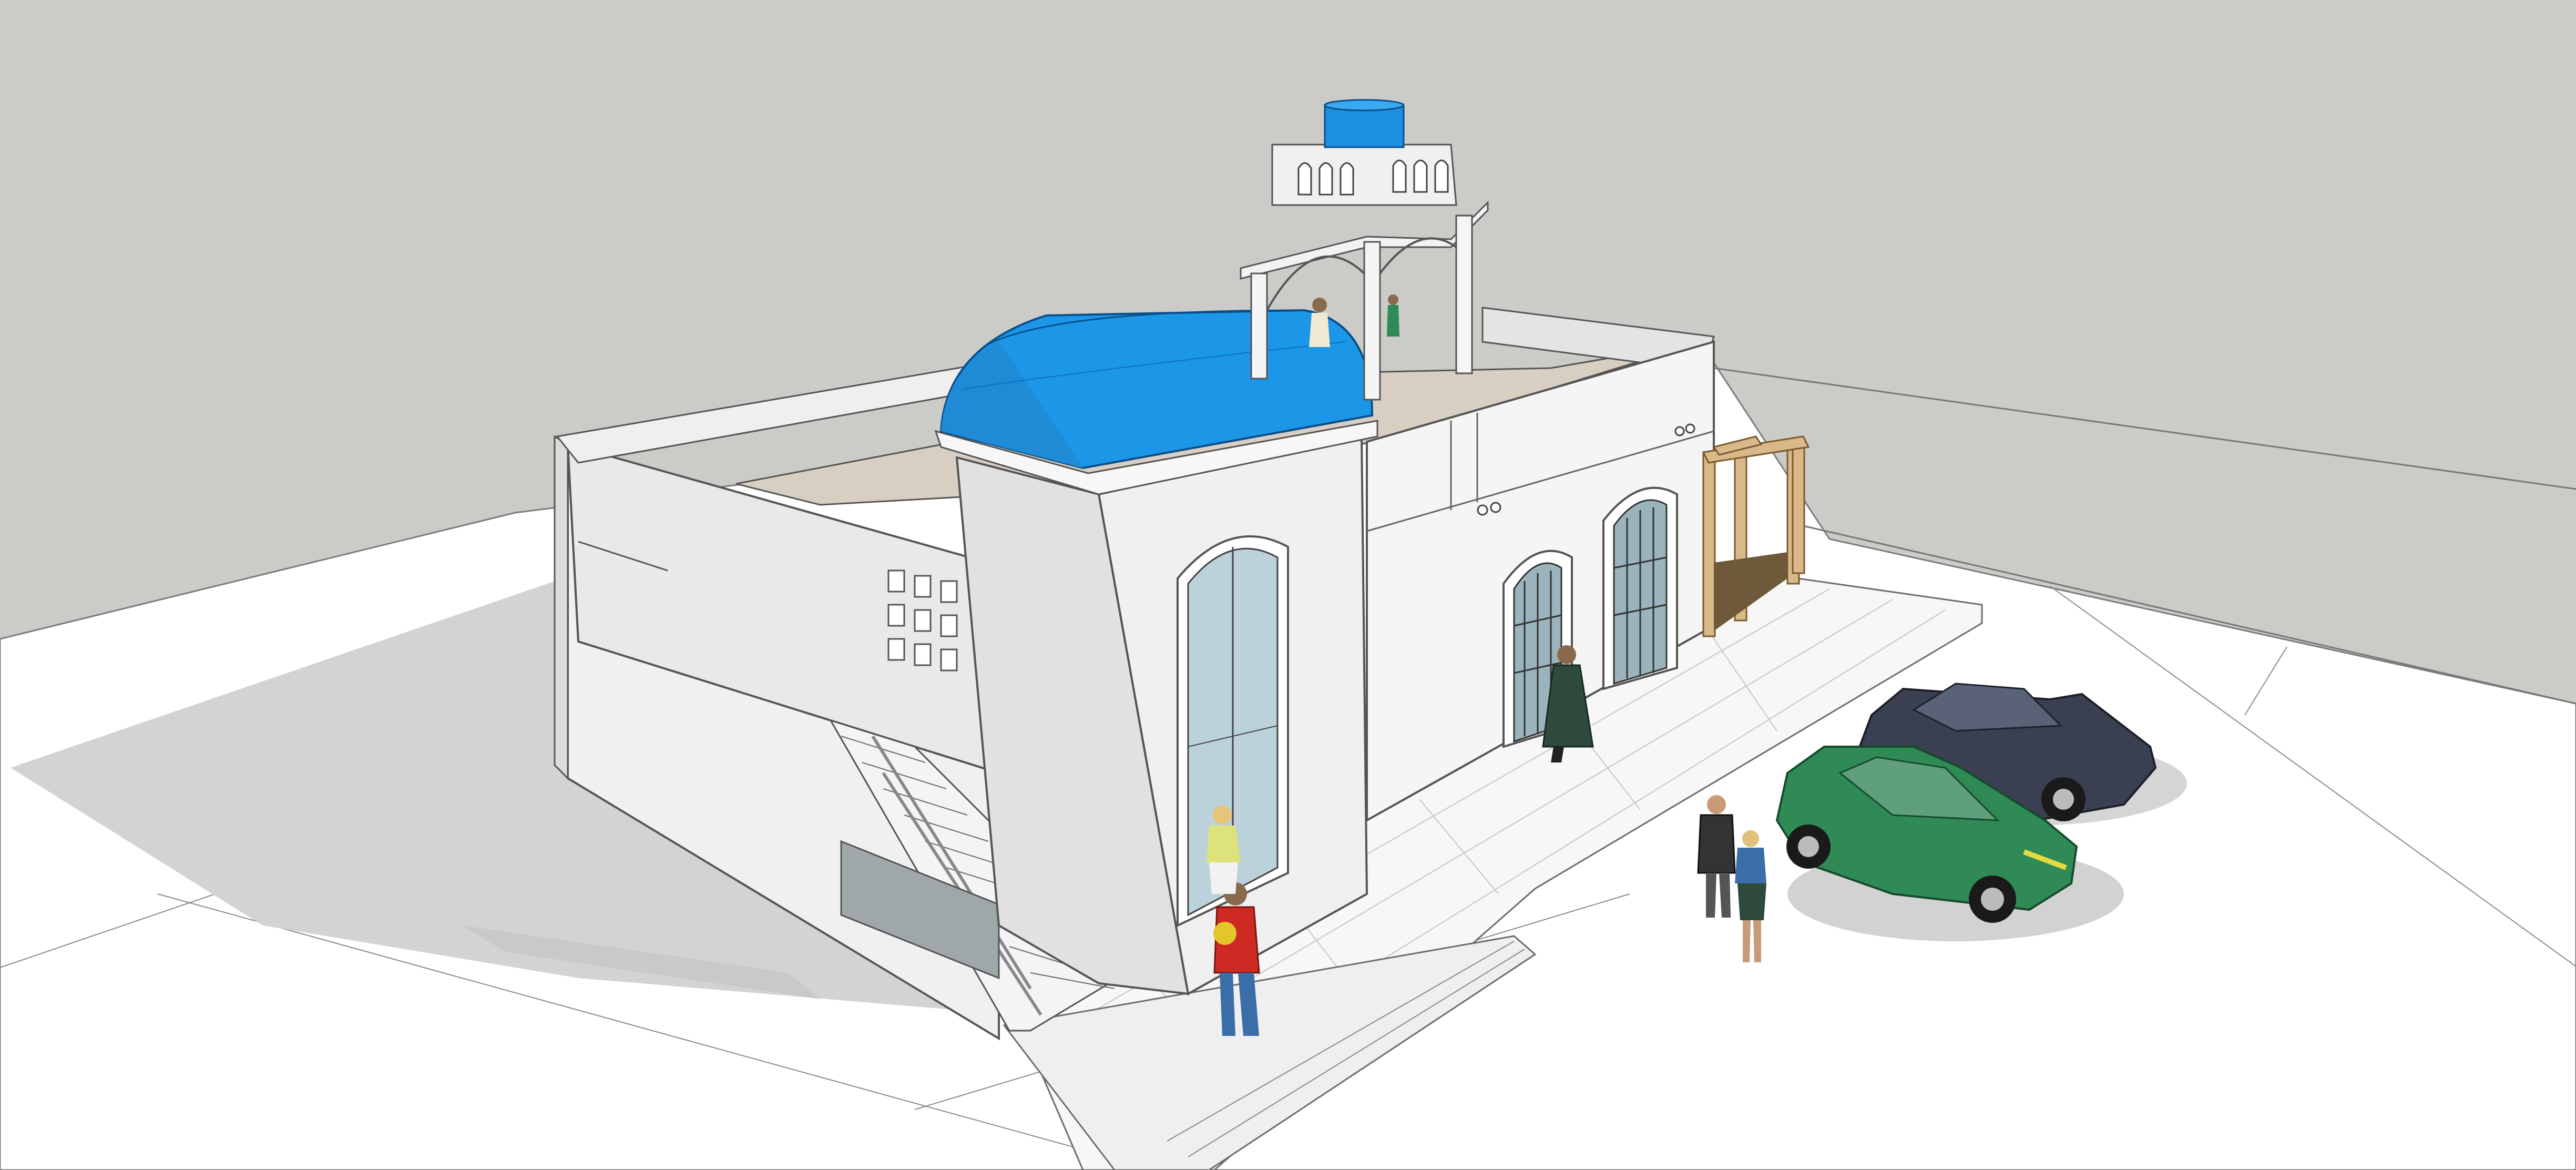 The width and height of the screenshot is (2576, 1170). What do you see at coordinates (922, 620) in the screenshot?
I see `vent-block-grid` at bounding box center [922, 620].